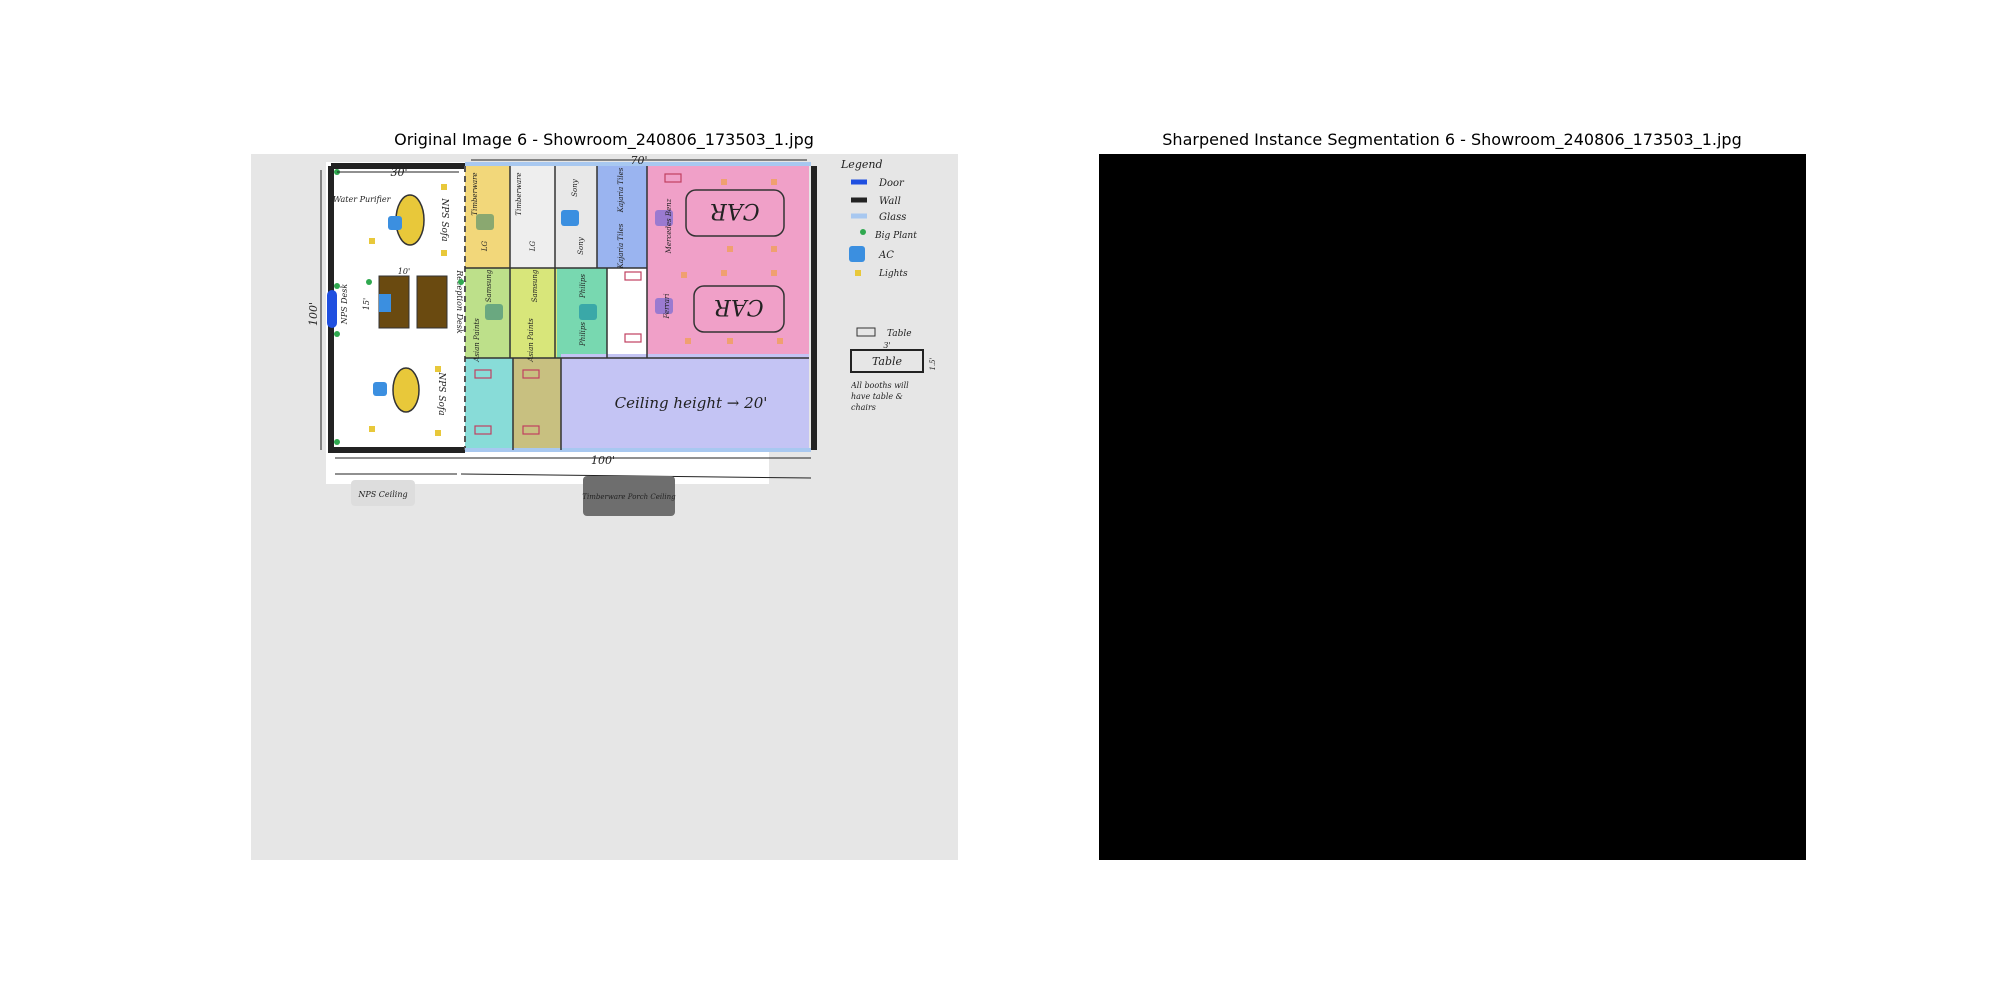 Image resolution: width=2000 pixels, height=1000 pixels. I want to click on dim-10-label: 10', so click(404, 271).